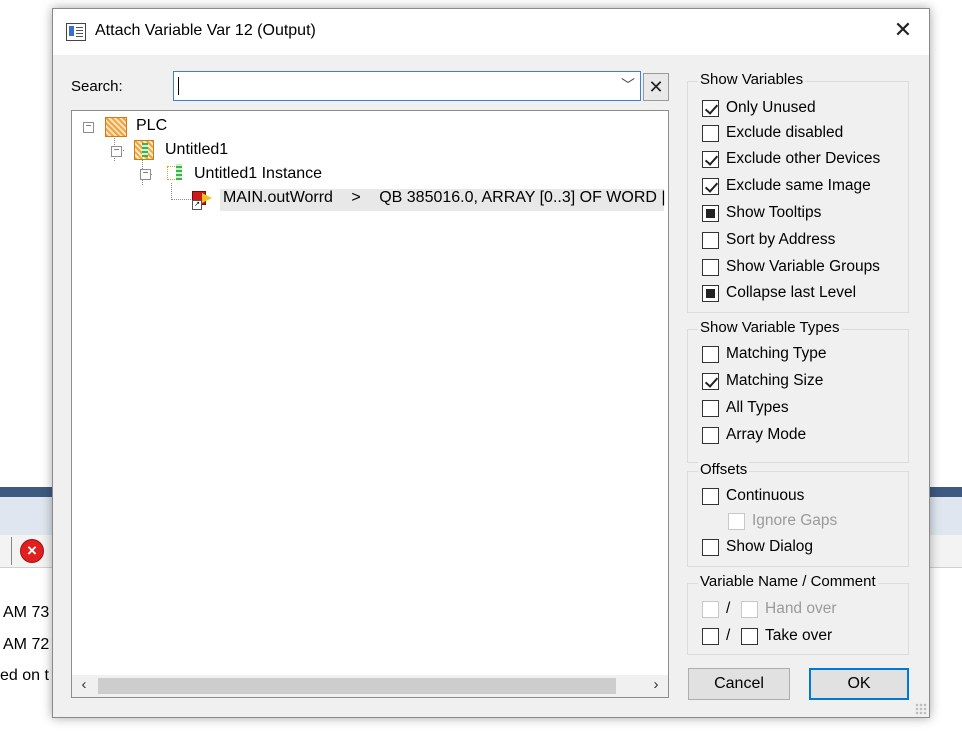  What do you see at coordinates (788, 581) in the screenshot?
I see `group-title: Variable Name / Comment` at bounding box center [788, 581].